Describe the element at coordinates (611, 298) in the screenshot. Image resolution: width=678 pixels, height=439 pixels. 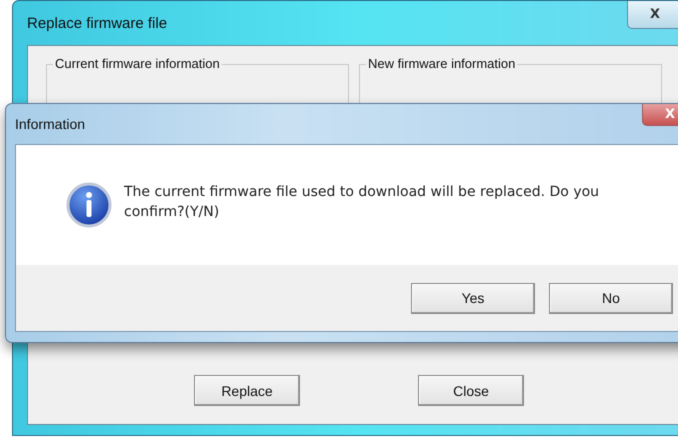
I see `no-button: No` at that location.